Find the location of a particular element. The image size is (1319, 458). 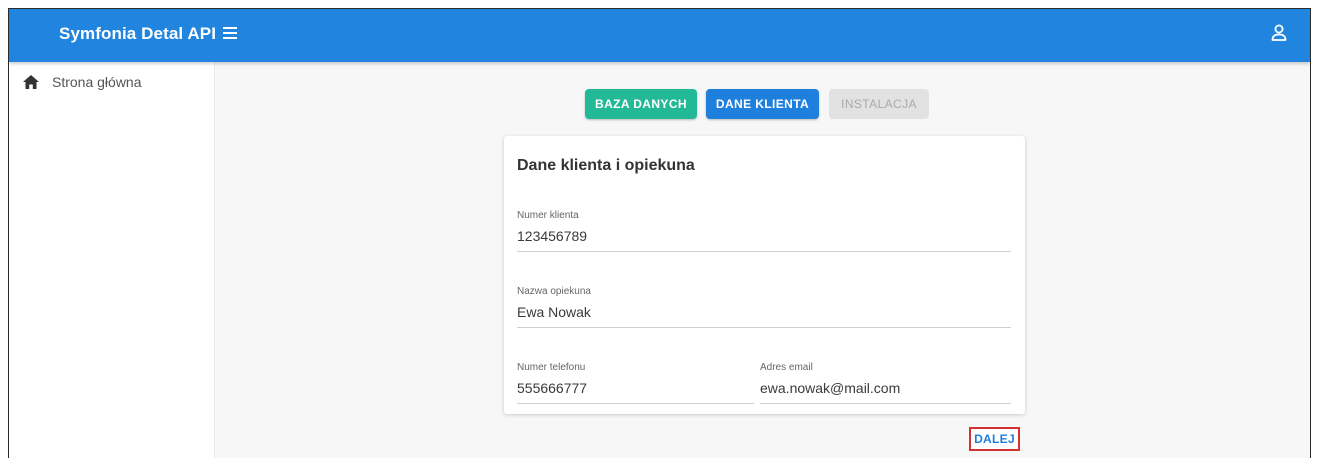

step-database-button: BAZA DANYCH is located at coordinates (641, 104).